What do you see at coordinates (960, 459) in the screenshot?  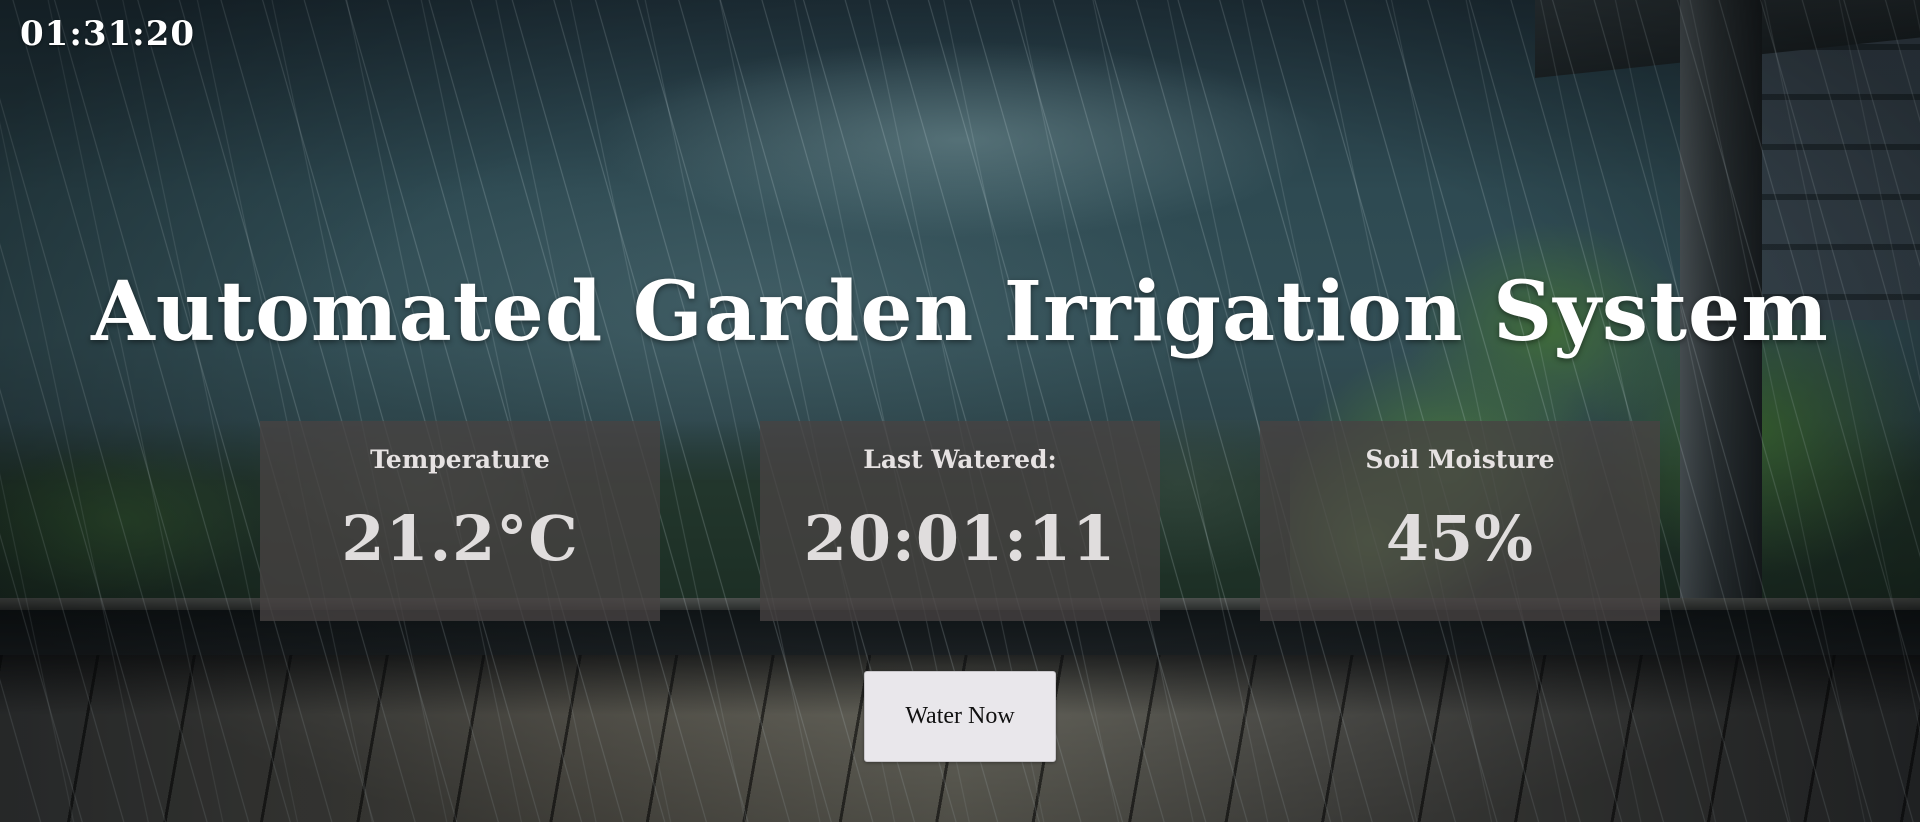 I see `last-watered-label: Last Watered:` at bounding box center [960, 459].